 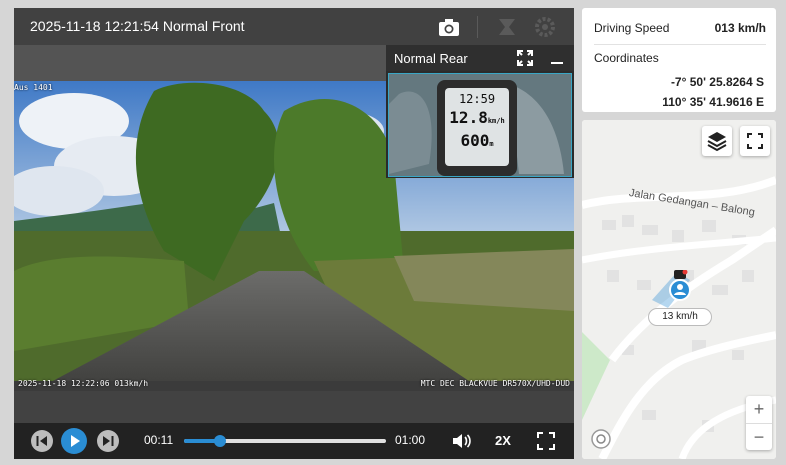 I want to click on zoom-out-button: −, so click(x=759, y=436).